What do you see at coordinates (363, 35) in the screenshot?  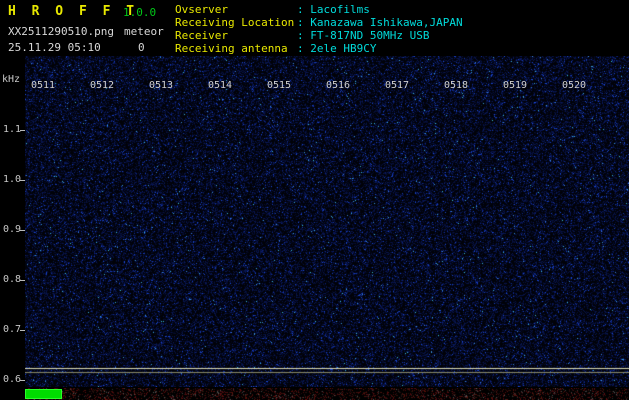 I see `info-row-value: : FT-817ND 50MHz USB` at bounding box center [363, 35].